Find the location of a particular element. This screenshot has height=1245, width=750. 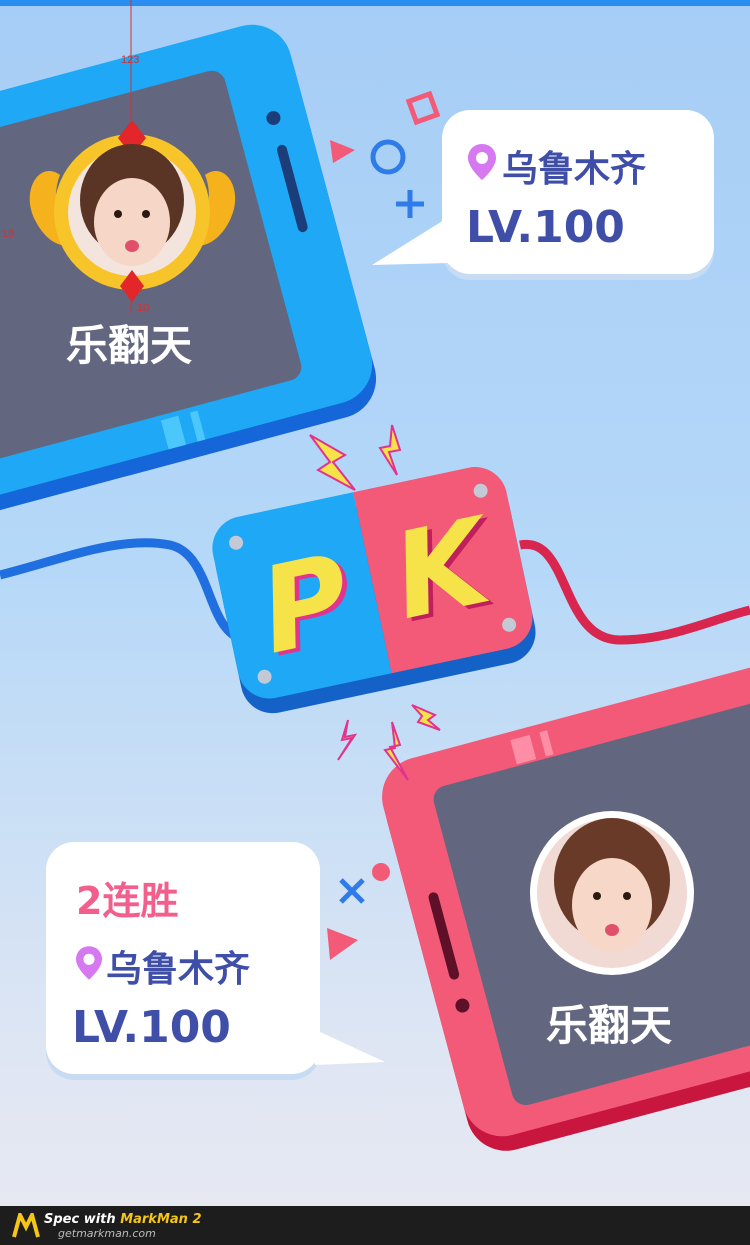

decor-dot is located at coordinates (381, 872).